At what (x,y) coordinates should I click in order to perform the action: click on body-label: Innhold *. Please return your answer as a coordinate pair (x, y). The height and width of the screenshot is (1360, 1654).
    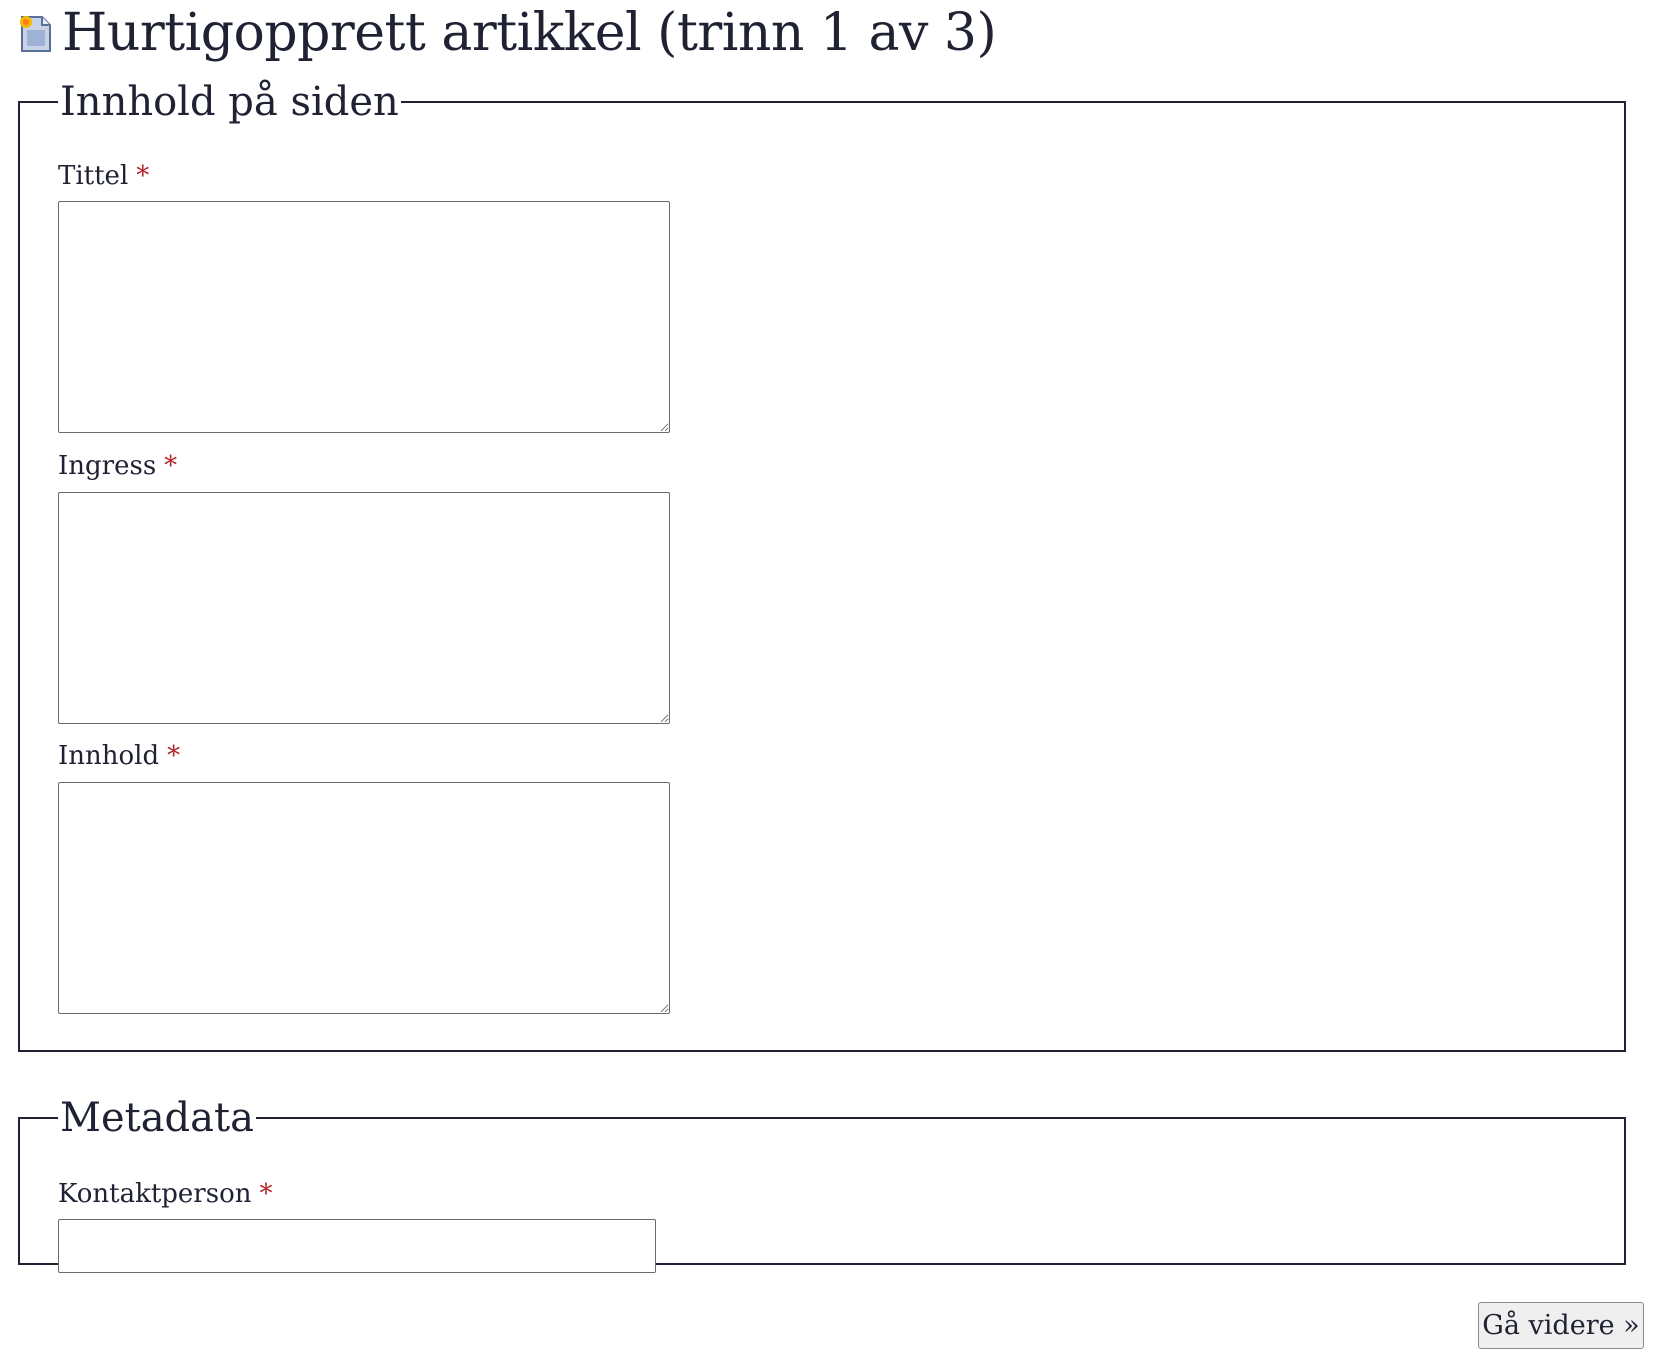
    Looking at the image, I should click on (119, 756).